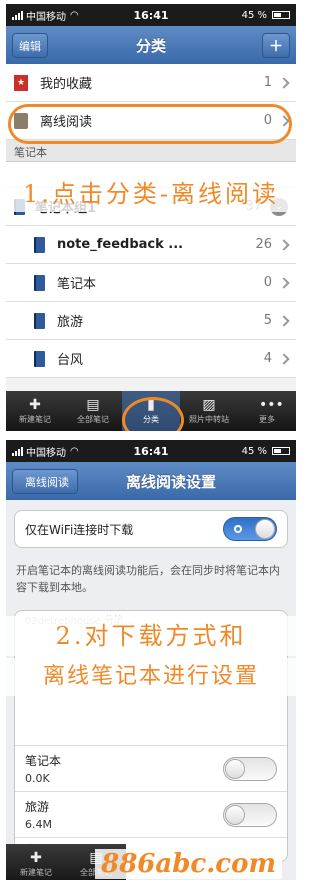 The width and height of the screenshot is (320, 887). I want to click on notebook-label: 笔记本, so click(77, 284).